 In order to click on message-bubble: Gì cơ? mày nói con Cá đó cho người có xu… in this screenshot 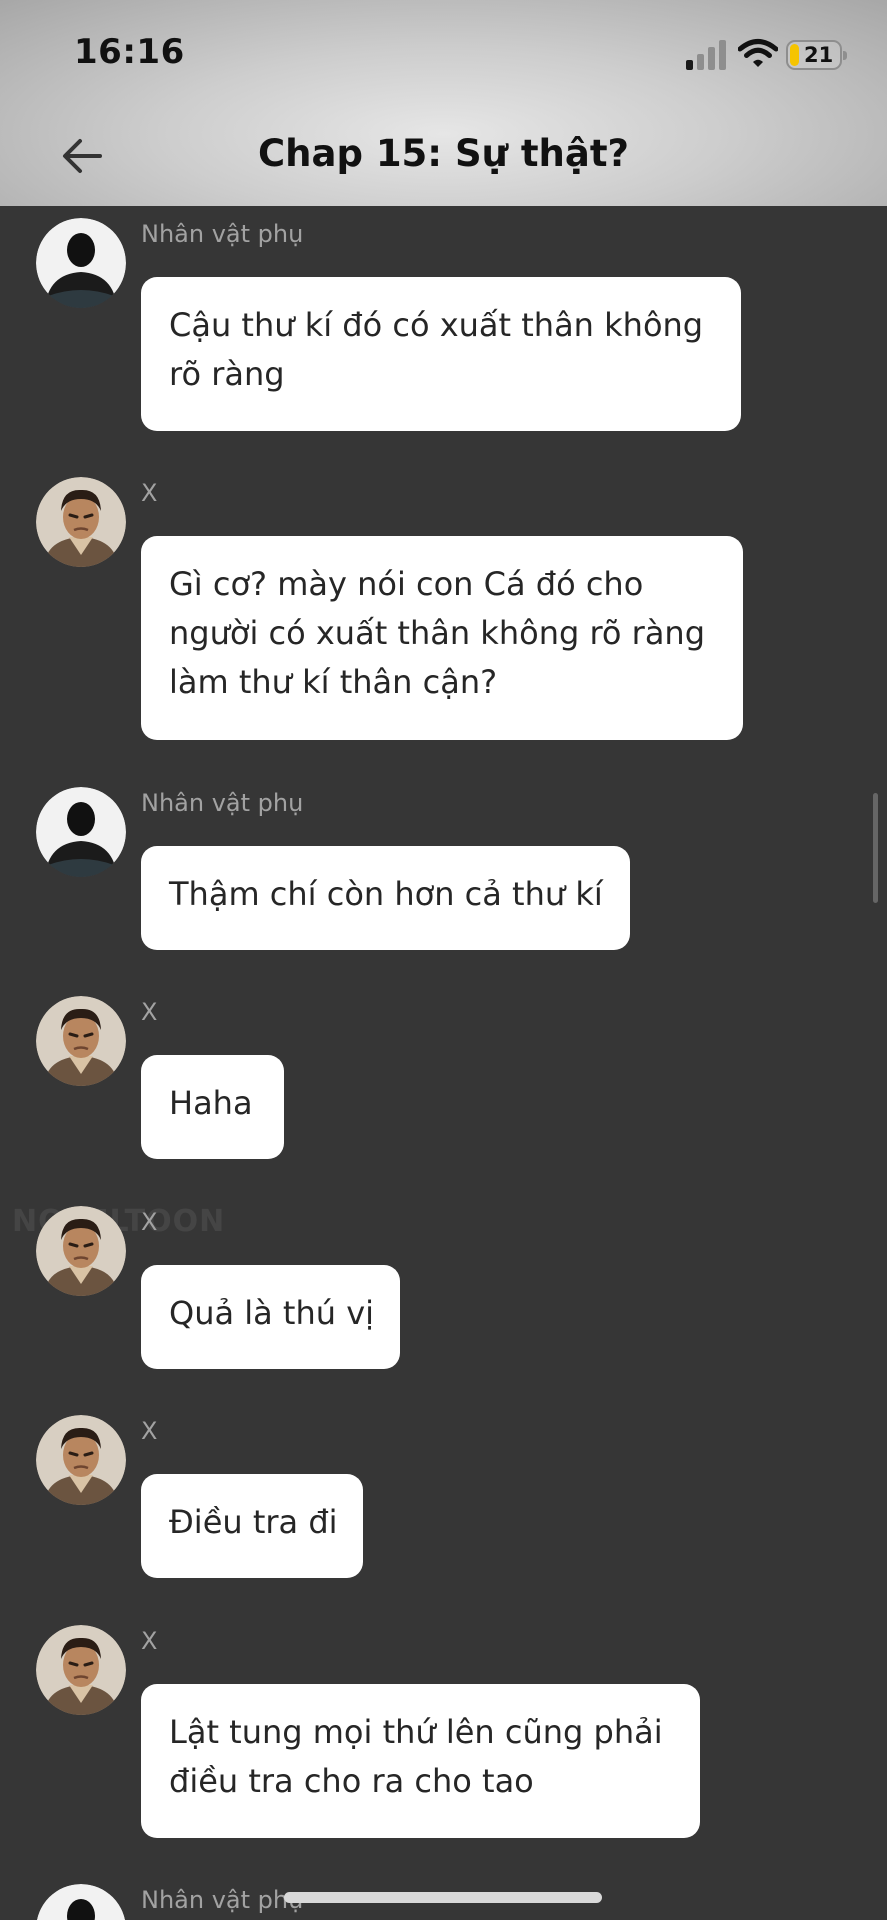, I will do `click(442, 638)`.